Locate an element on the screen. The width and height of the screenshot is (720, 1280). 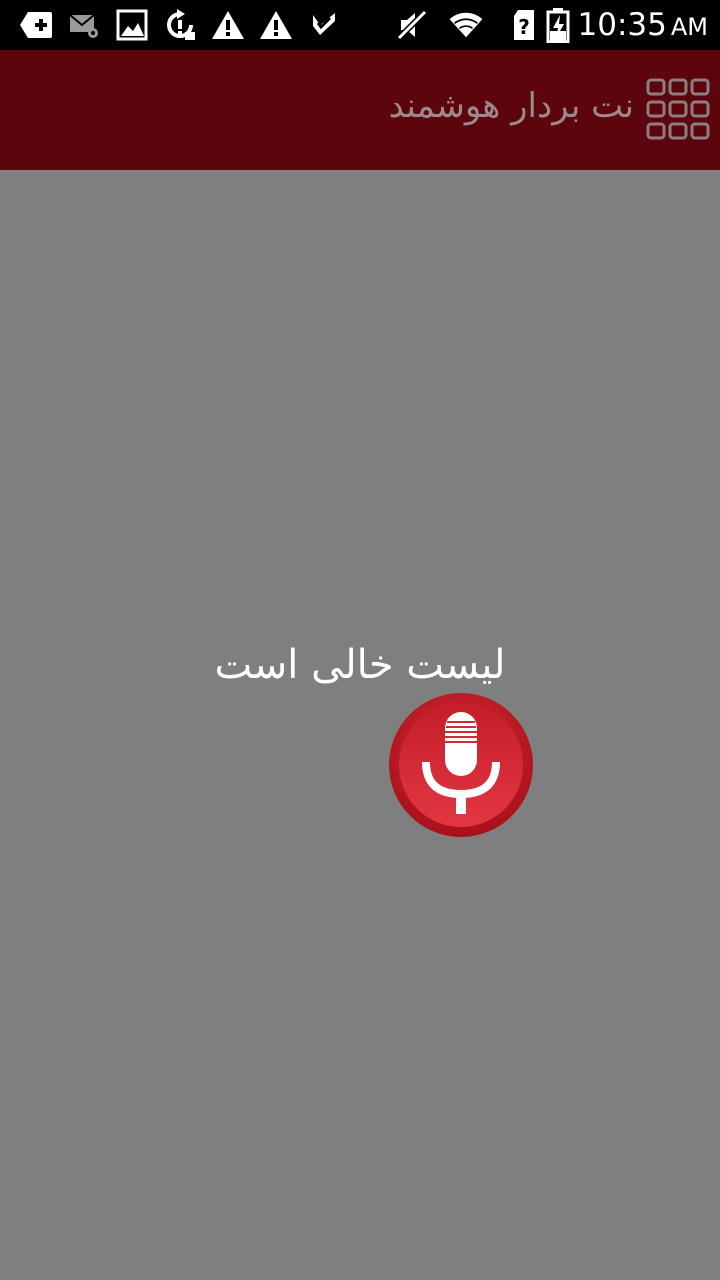
app-bar: نت بردار هوشمند is located at coordinates (360, 110).